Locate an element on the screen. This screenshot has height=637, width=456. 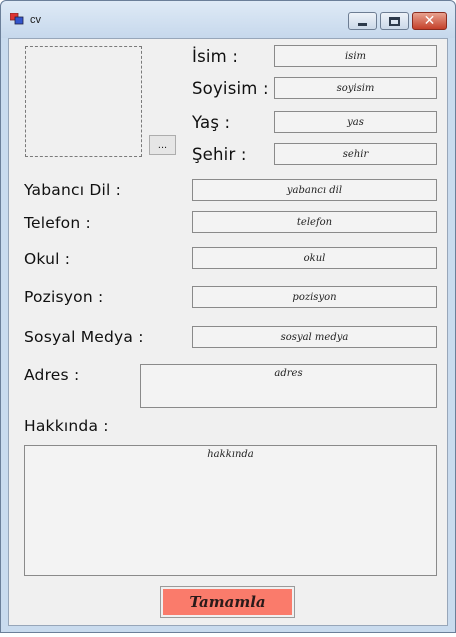
app-icon is located at coordinates (17, 19).